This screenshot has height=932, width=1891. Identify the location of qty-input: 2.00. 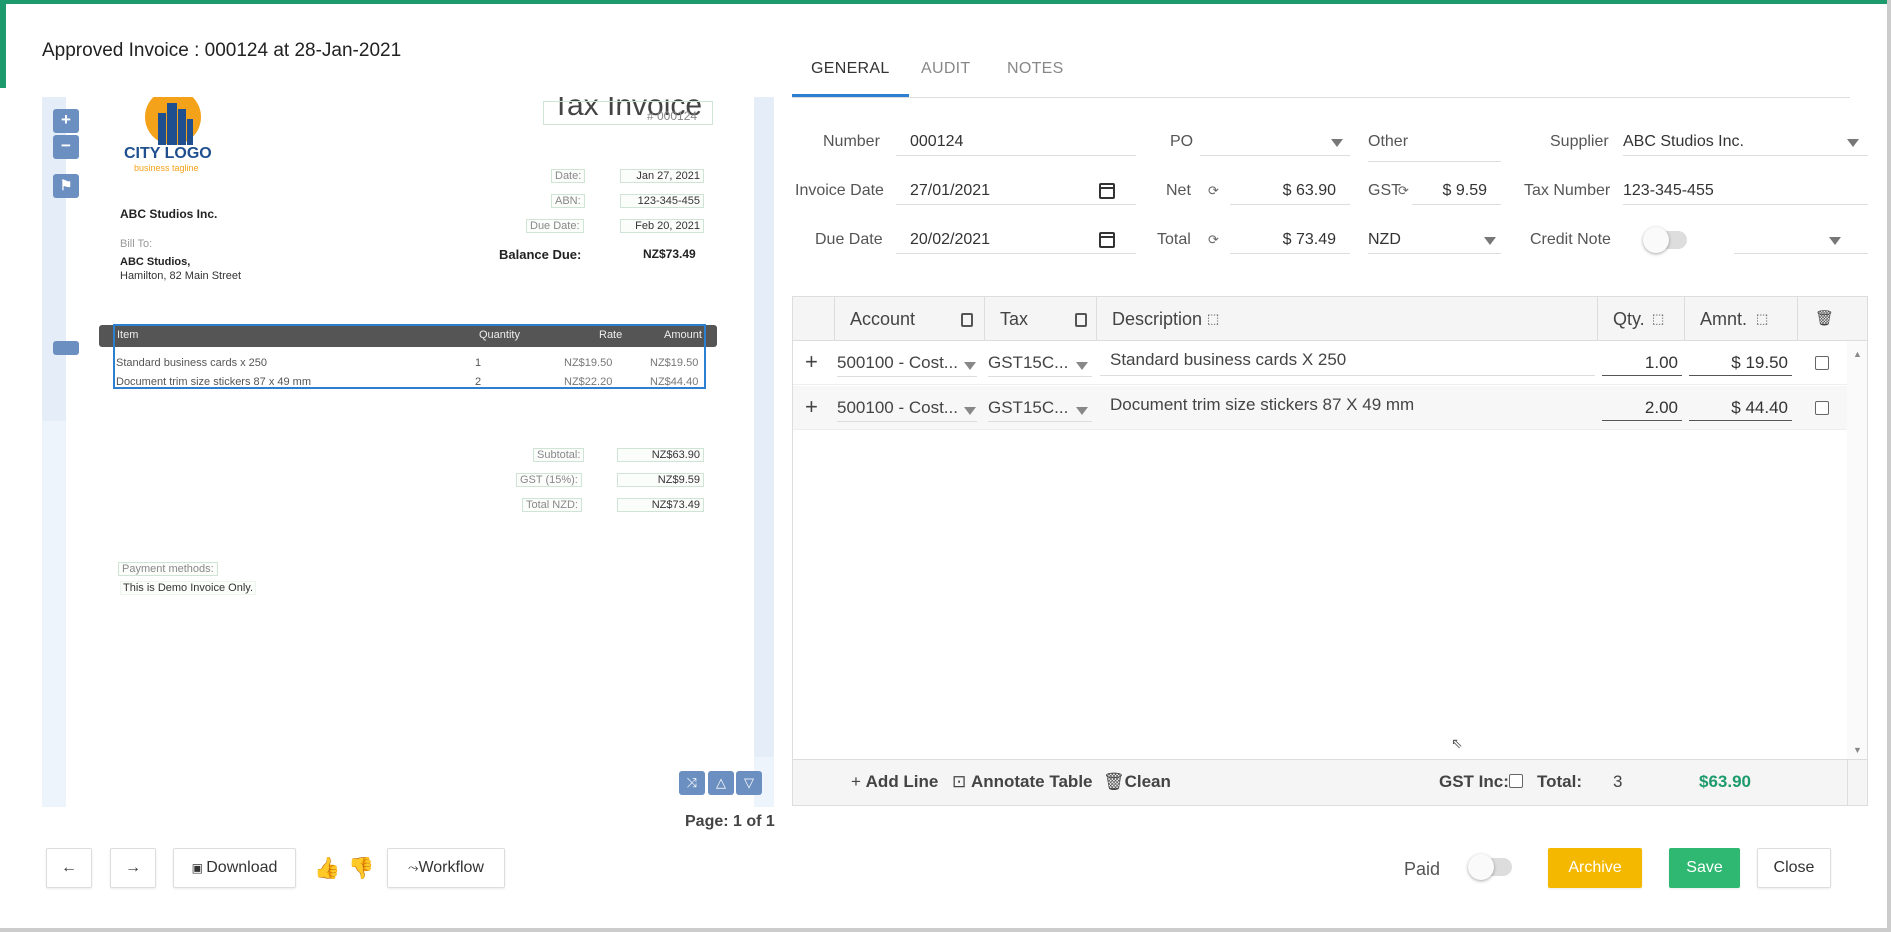
(1642, 408).